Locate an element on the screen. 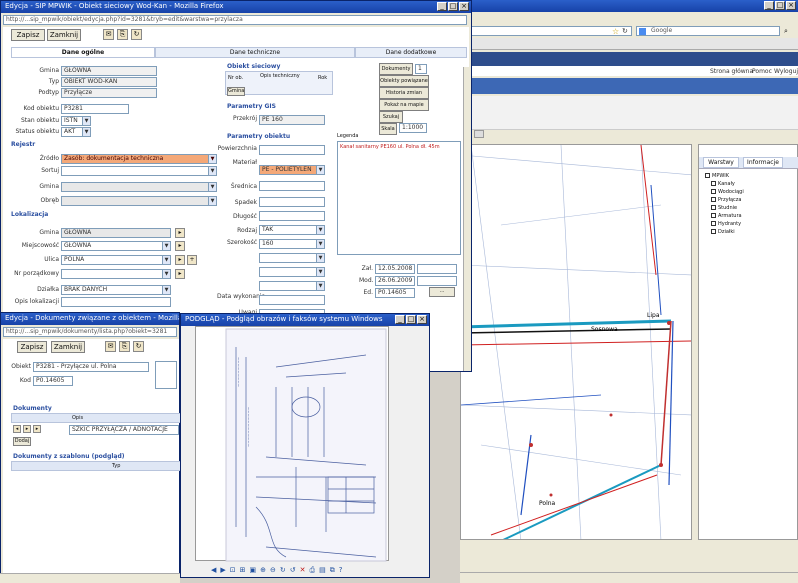 The width and height of the screenshot is (798, 583). skala-field: 1:1000 is located at coordinates (413, 128).